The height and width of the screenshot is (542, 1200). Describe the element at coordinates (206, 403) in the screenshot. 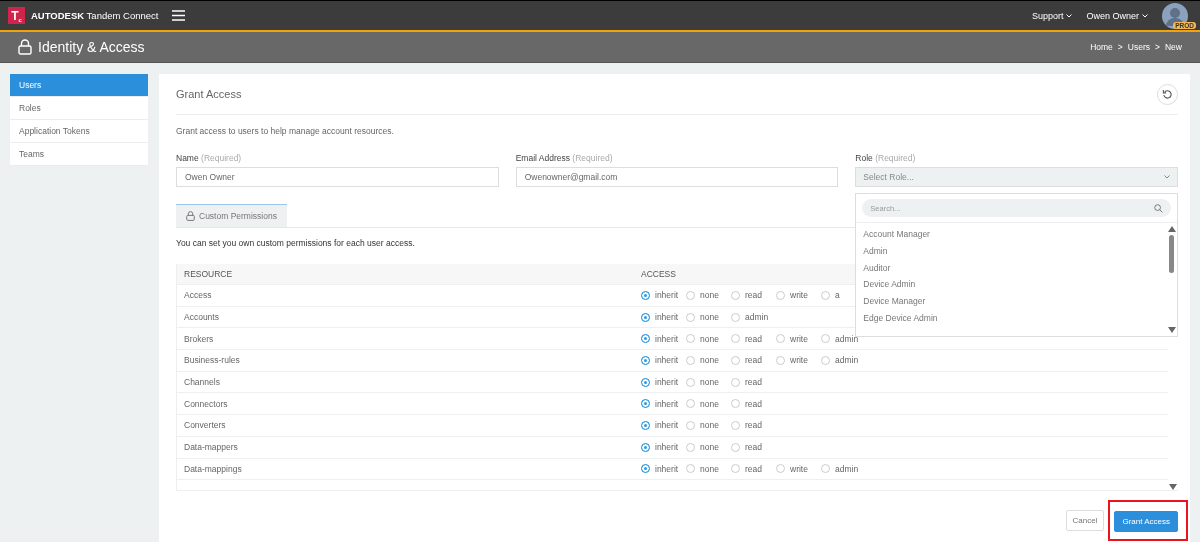

I see `resource-name: Connectors` at that location.